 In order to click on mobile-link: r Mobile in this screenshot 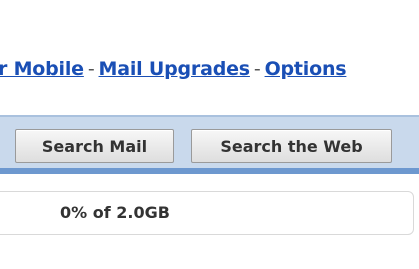, I will do `click(42, 69)`.